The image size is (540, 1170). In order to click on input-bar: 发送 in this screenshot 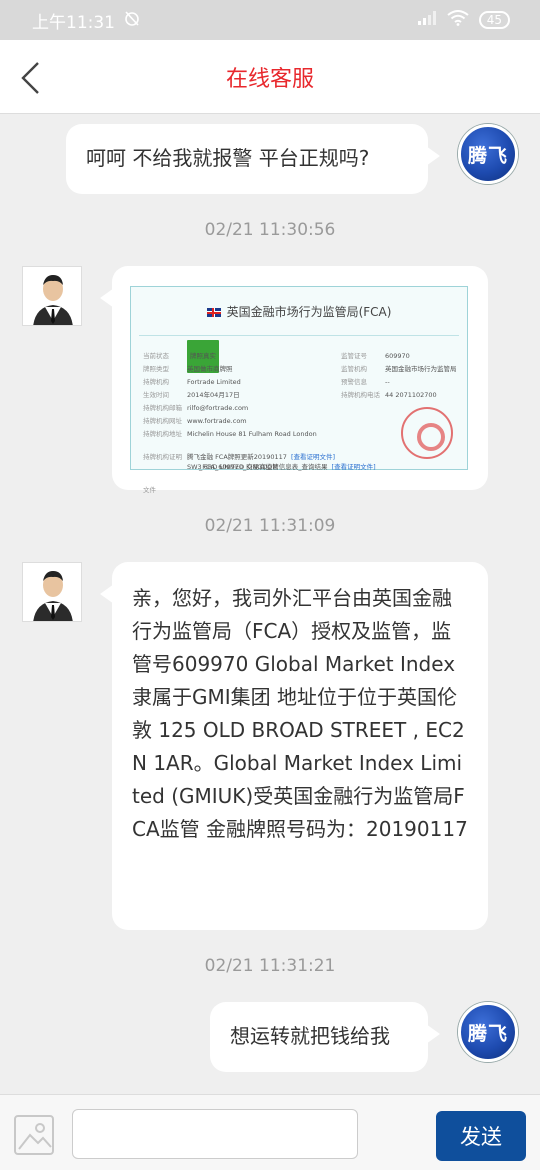, I will do `click(270, 1132)`.